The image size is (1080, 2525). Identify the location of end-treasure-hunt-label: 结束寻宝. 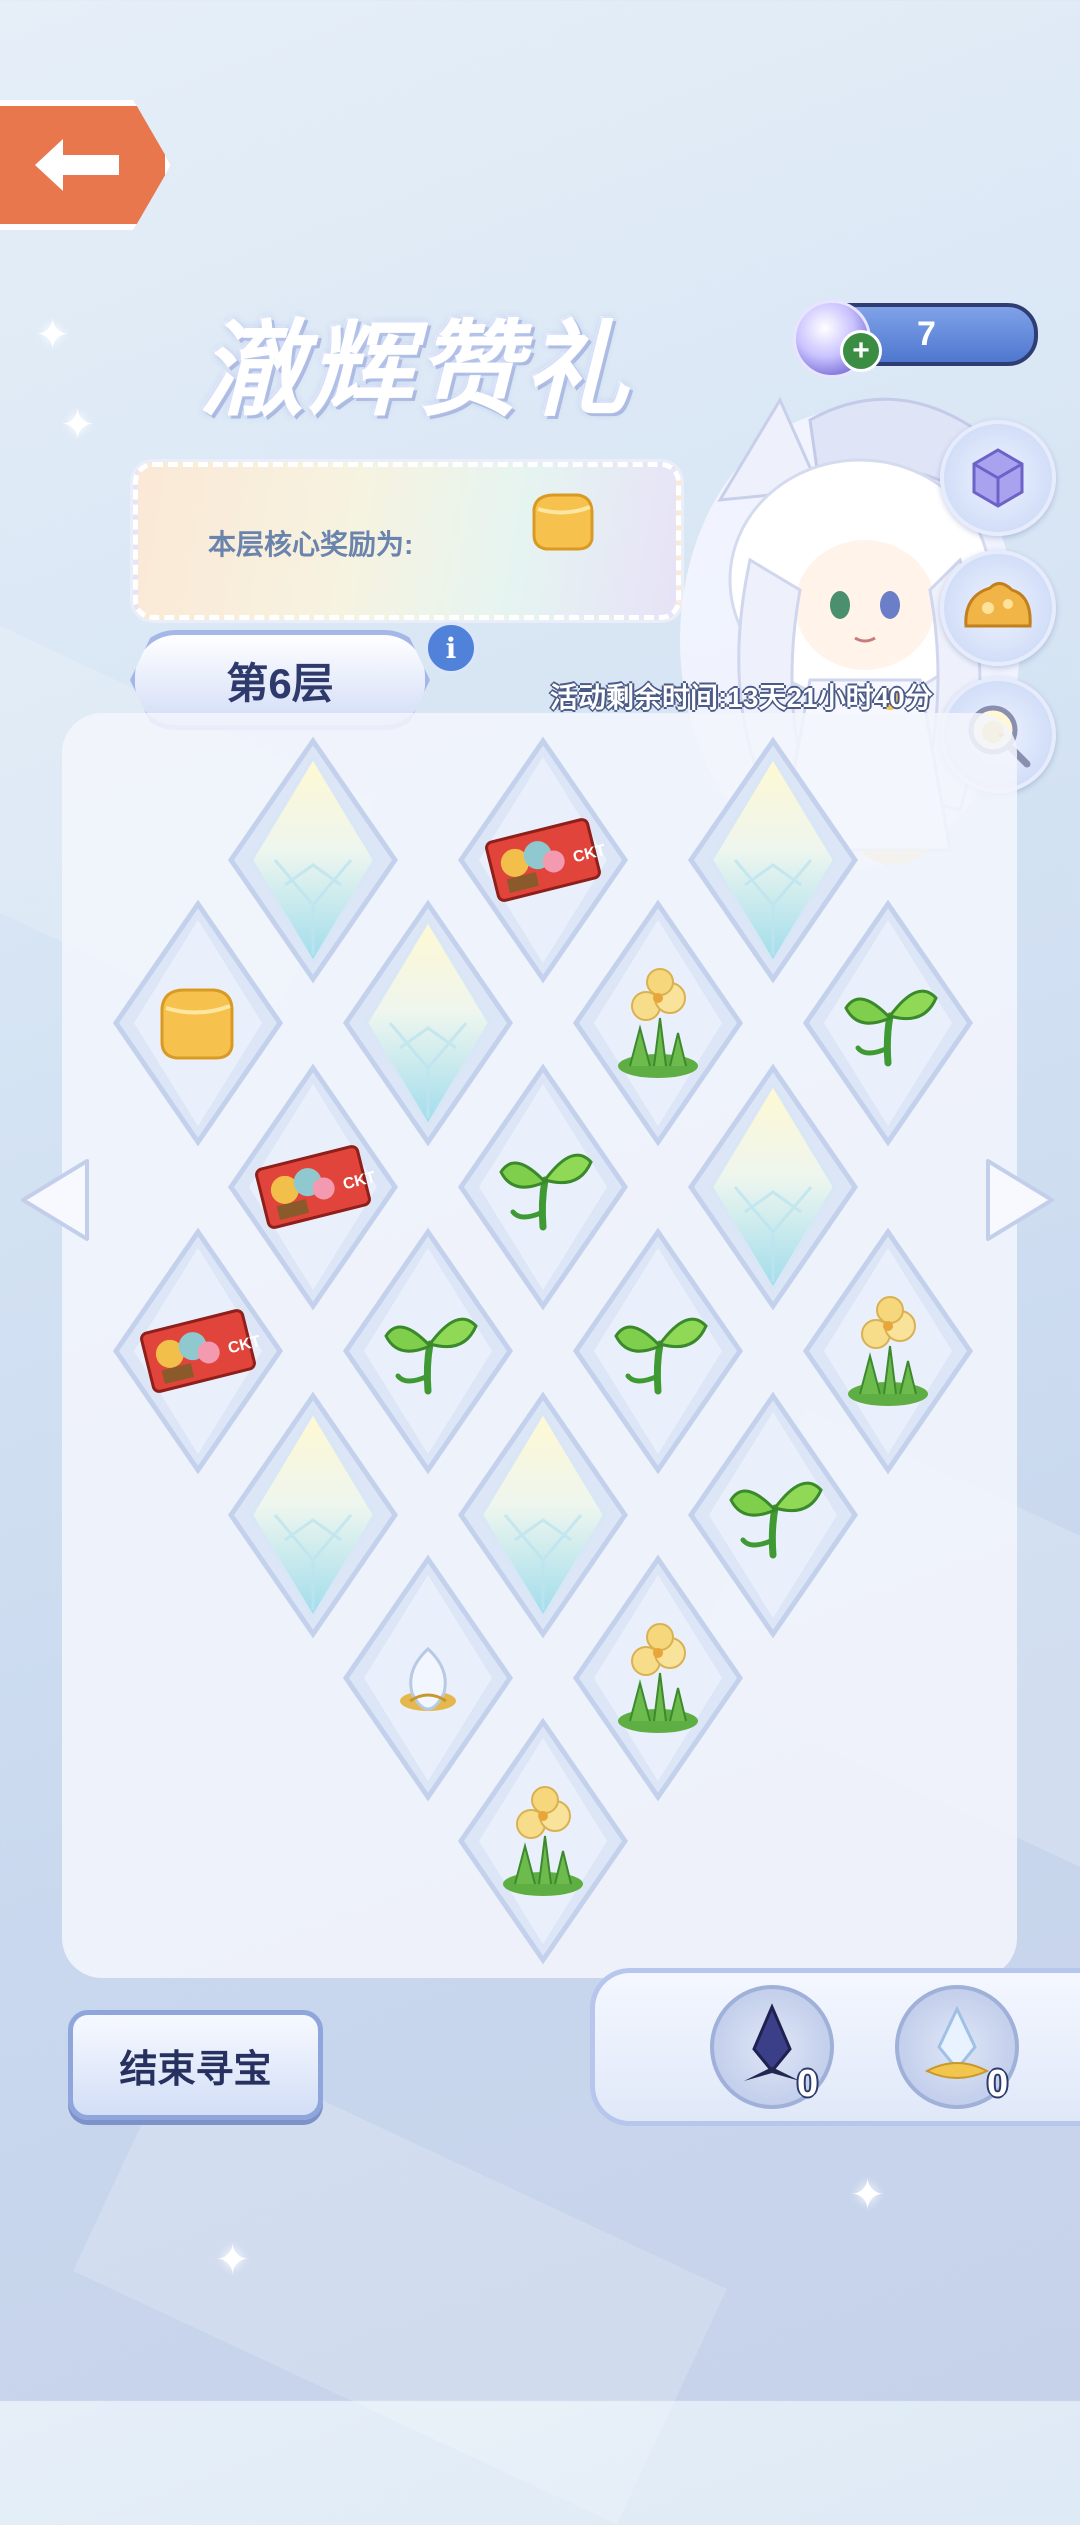
(195, 2069).